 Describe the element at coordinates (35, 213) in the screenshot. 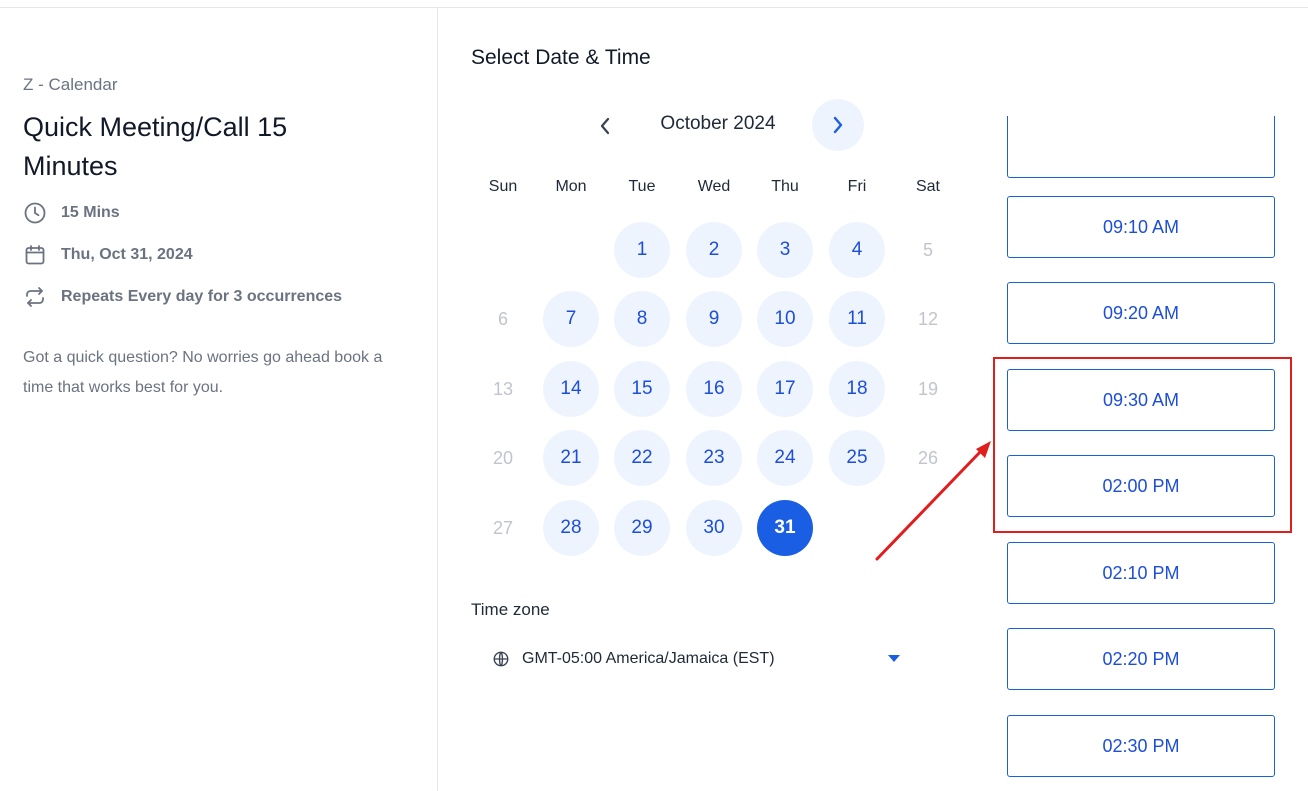

I see `clock-icon` at that location.